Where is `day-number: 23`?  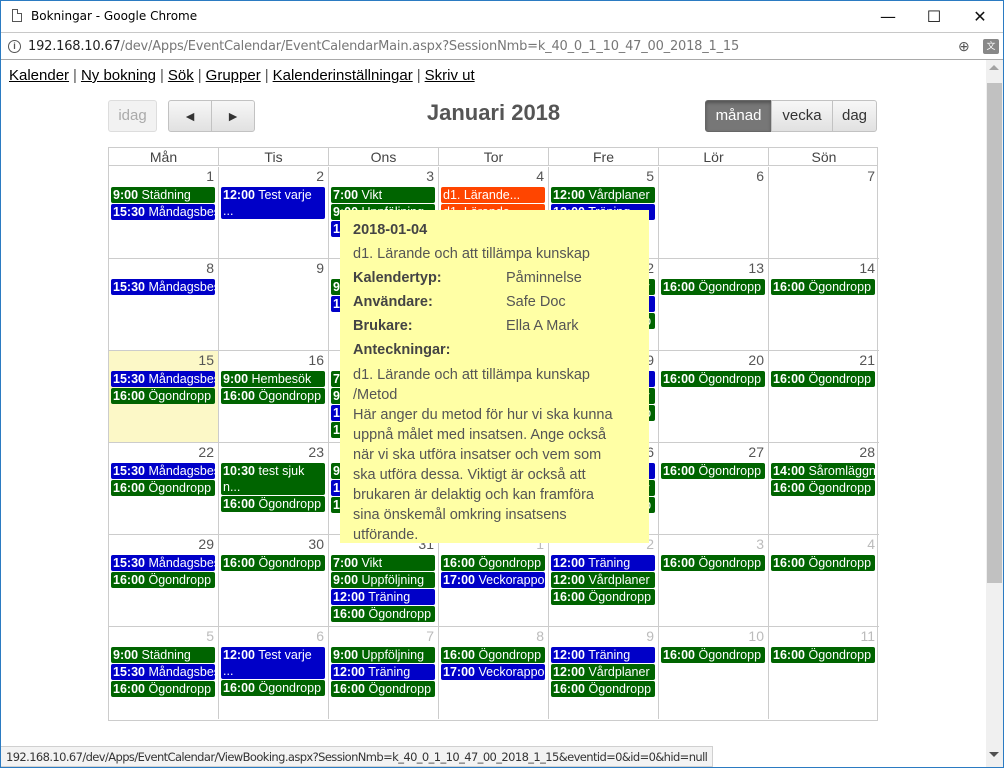
day-number: 23 is located at coordinates (316, 452).